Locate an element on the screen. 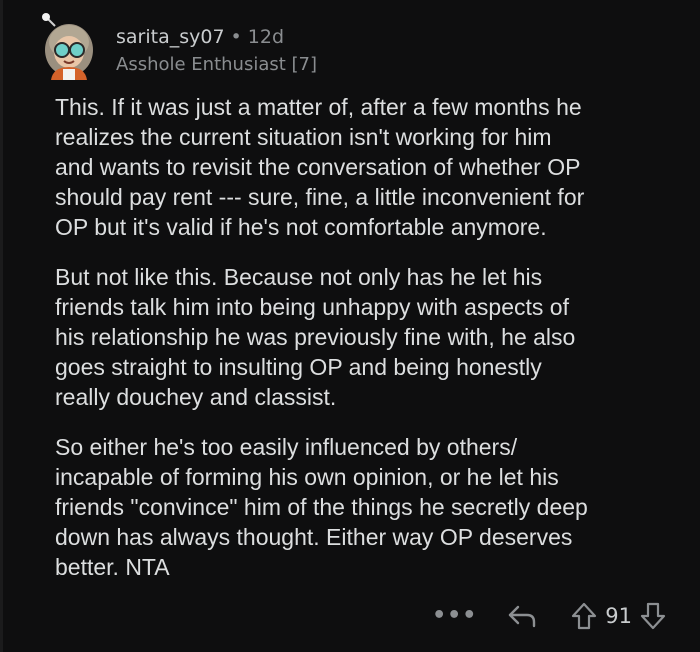  comment-age: 12d is located at coordinates (266, 37).